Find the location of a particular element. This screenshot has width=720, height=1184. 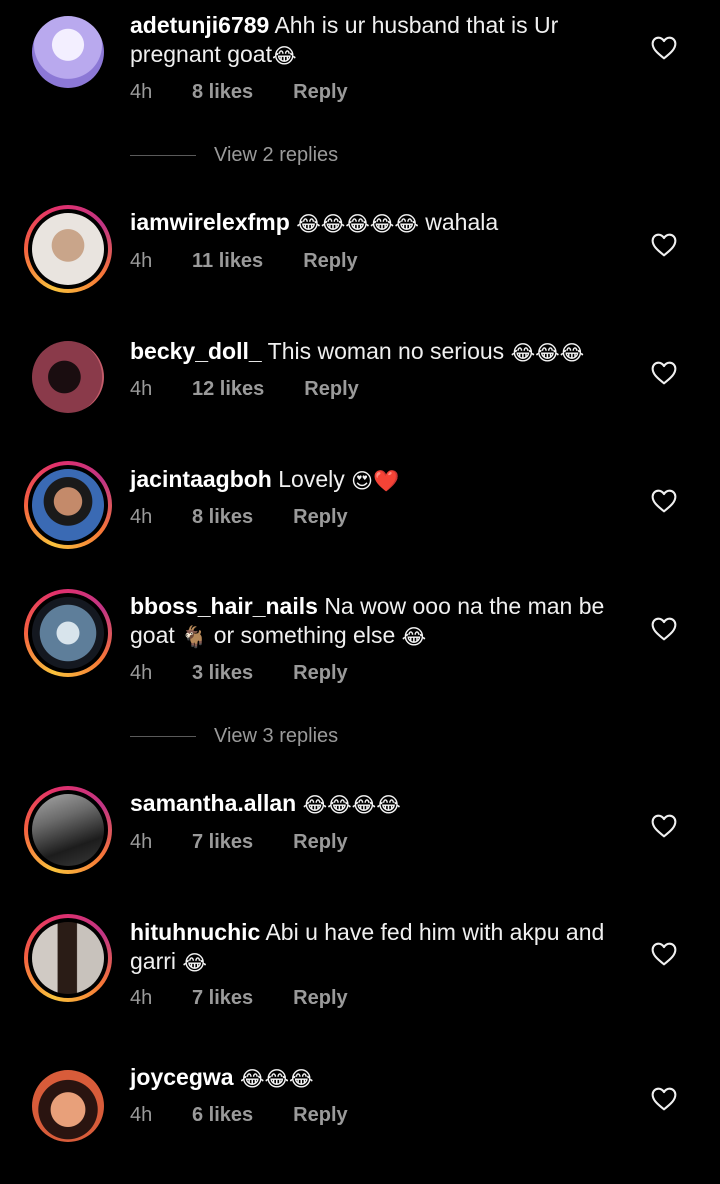

comment-text: samantha.allan 😂😂😂😂 is located at coordinates (380, 803).